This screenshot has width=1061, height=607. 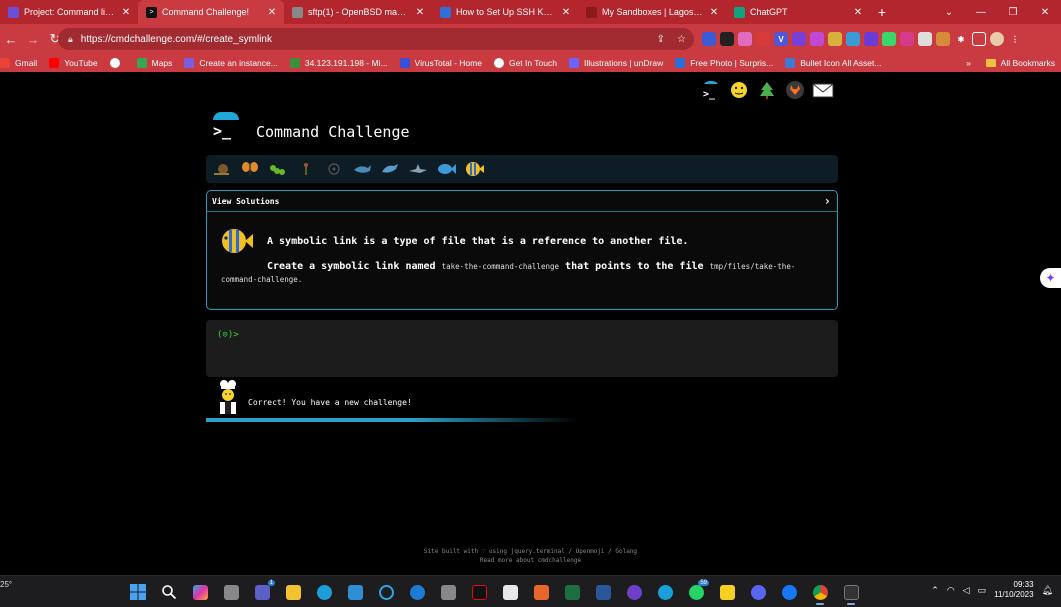 I want to click on whale-icon, so click(x=362, y=169).